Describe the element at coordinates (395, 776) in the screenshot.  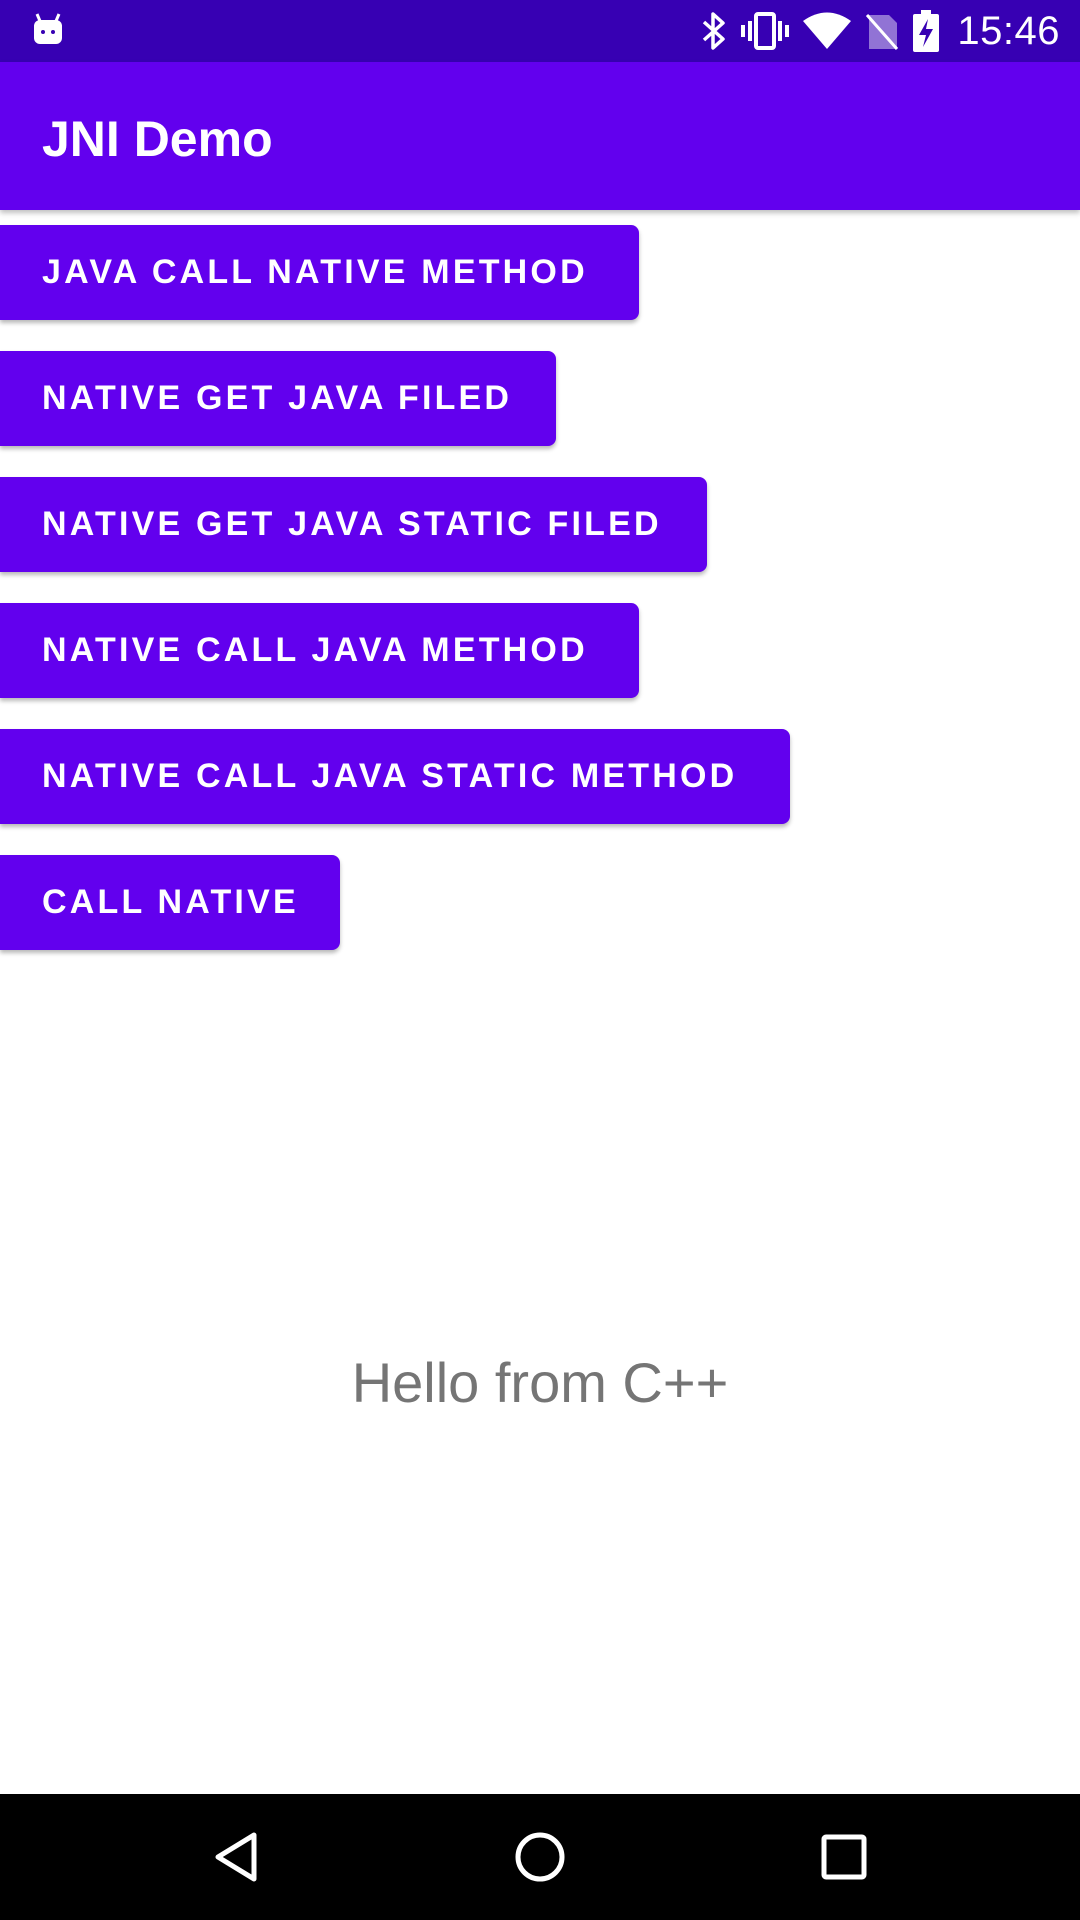
I see `native-call-java-static-method-button: NATIVE CALL JAVA STATIC METHOD` at that location.